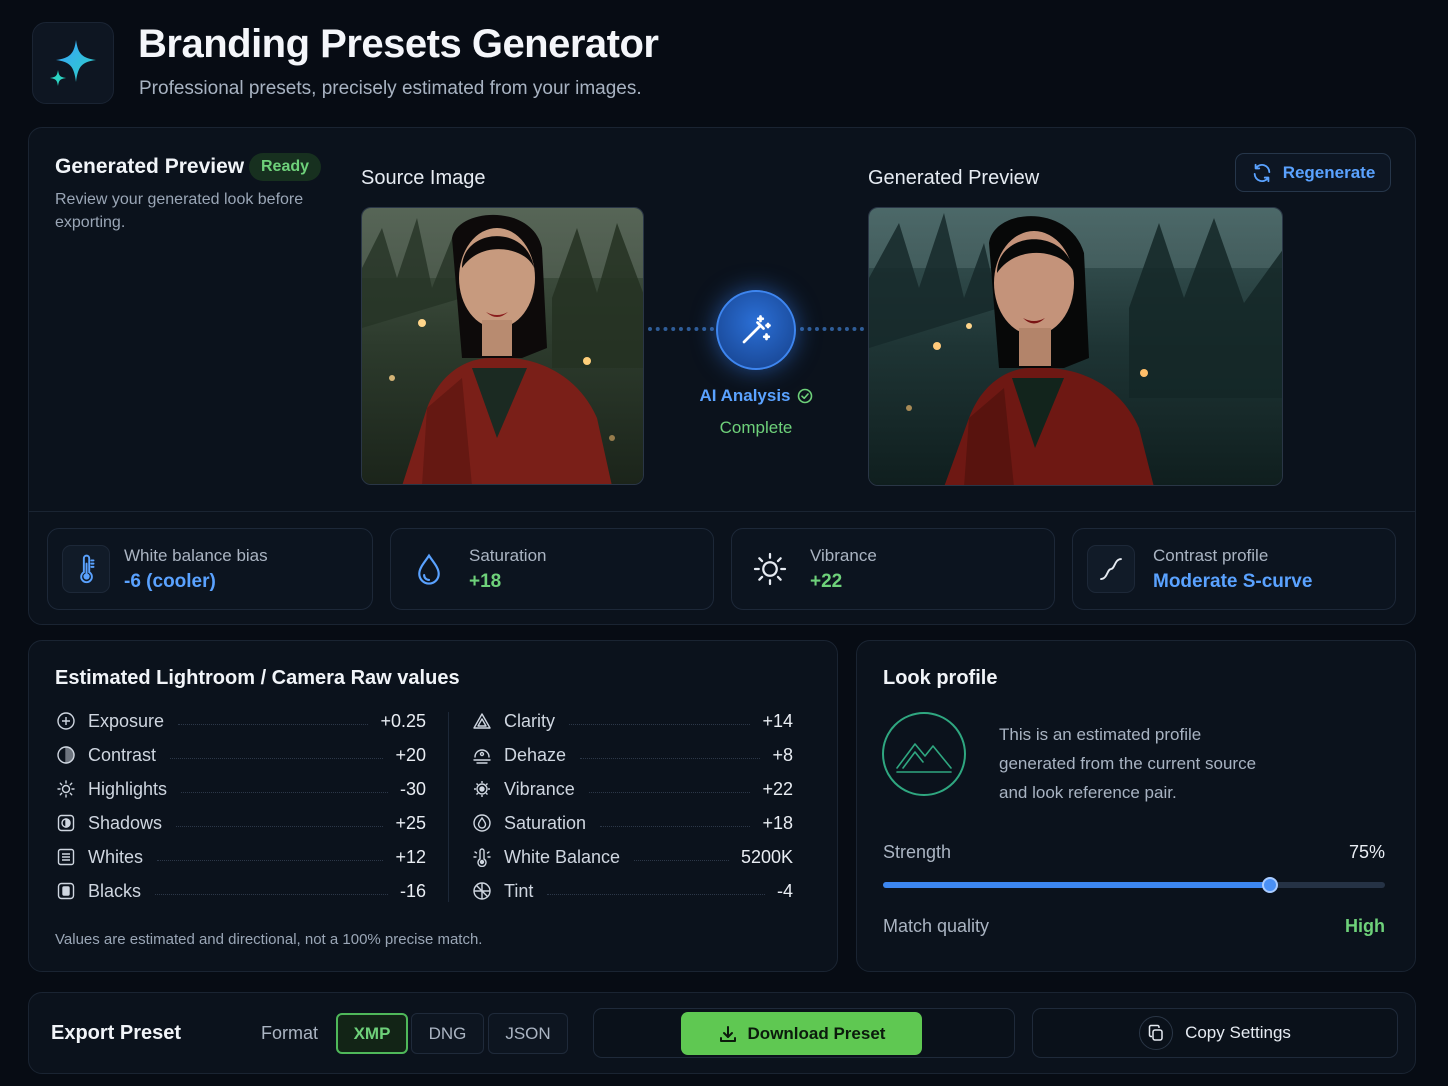 The image size is (1448, 1086). What do you see at coordinates (756, 427) in the screenshot?
I see `ai-analysis-status: Complete` at bounding box center [756, 427].